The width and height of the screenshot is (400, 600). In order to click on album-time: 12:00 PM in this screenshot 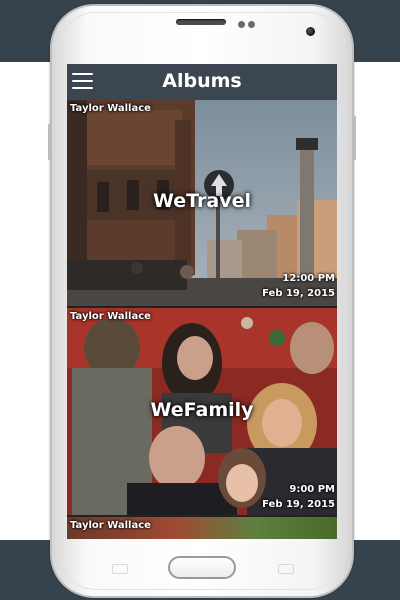, I will do `click(308, 278)`.